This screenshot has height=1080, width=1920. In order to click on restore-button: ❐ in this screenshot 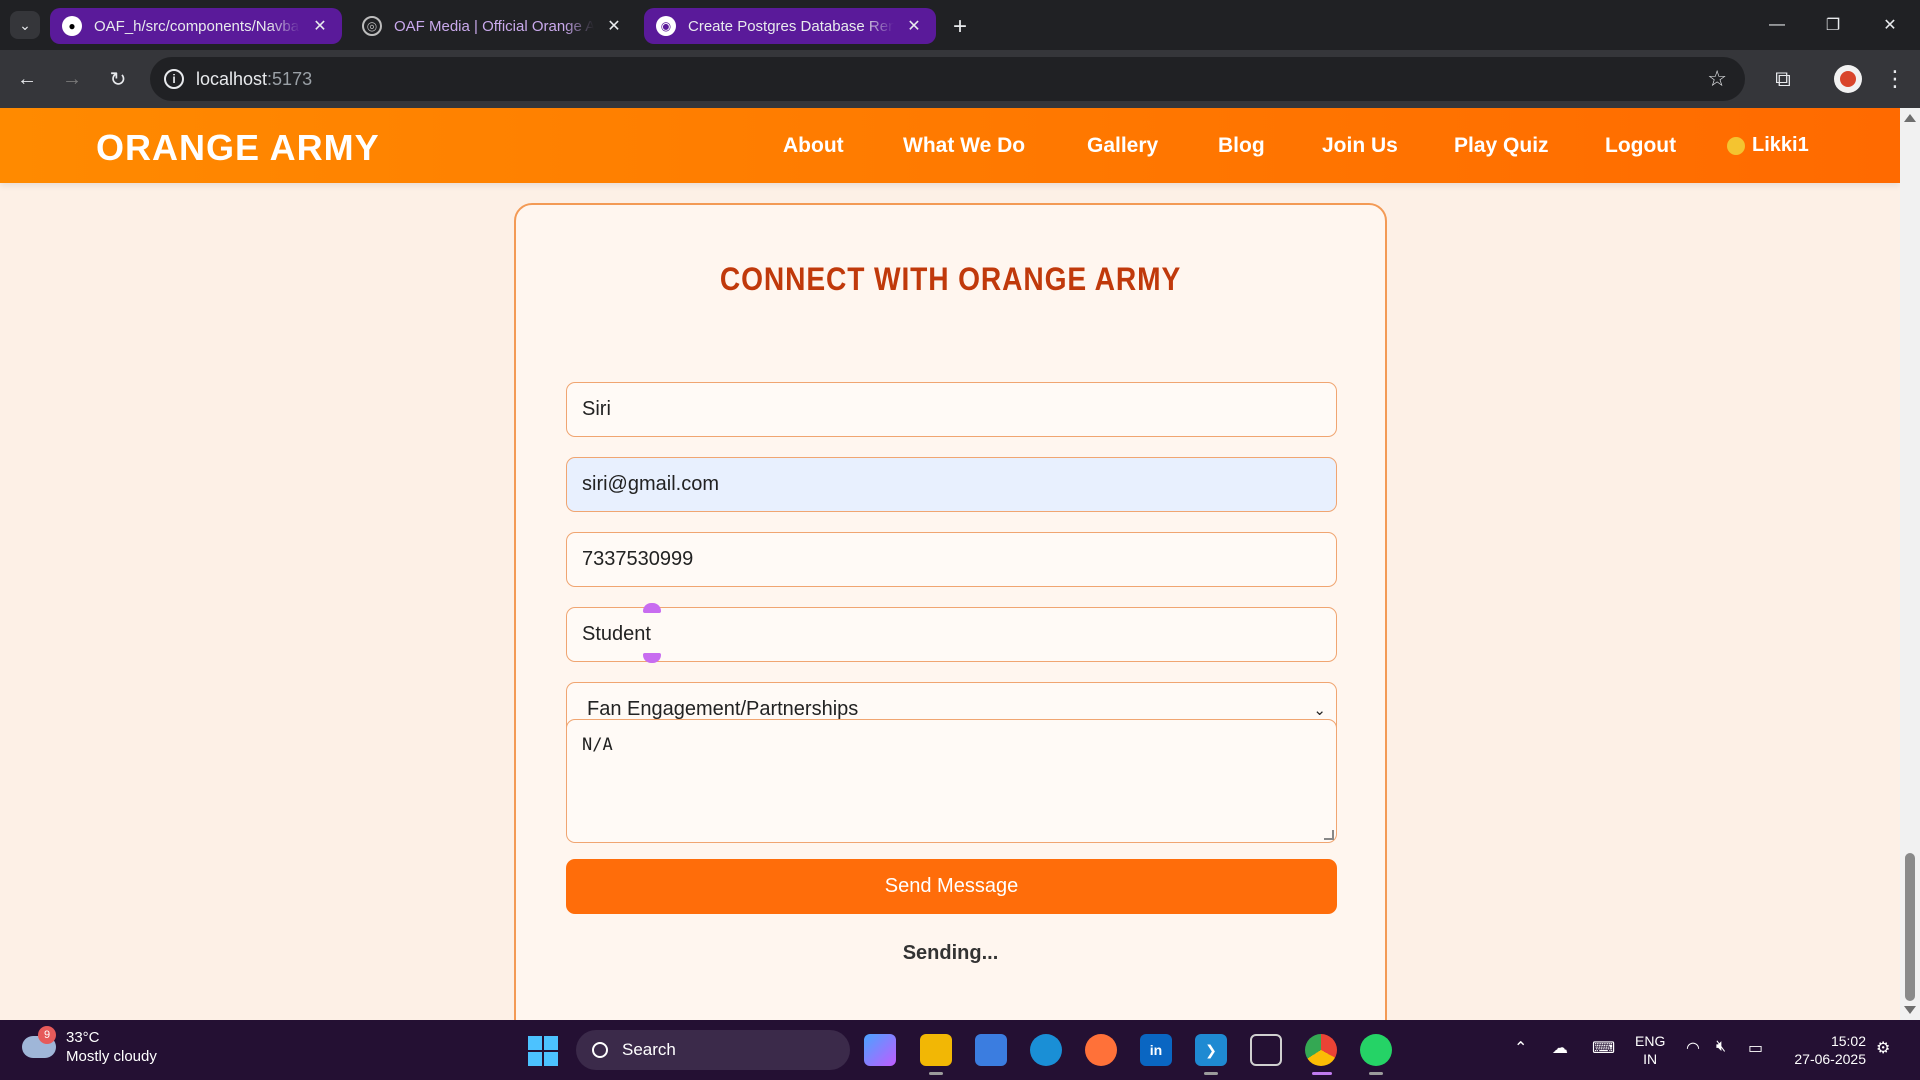, I will do `click(1833, 25)`.